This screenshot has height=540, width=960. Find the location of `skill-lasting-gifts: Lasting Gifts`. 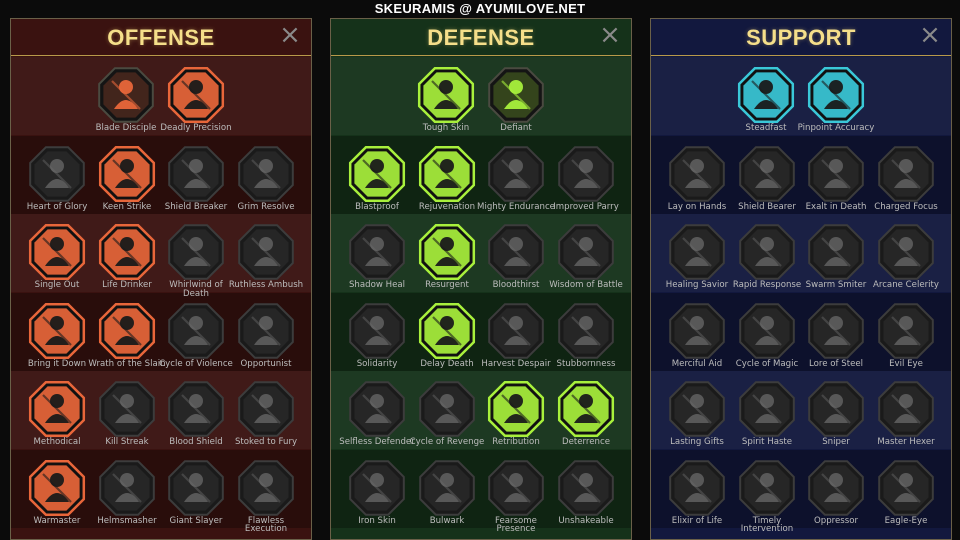

skill-lasting-gifts: Lasting Gifts is located at coordinates (697, 418).